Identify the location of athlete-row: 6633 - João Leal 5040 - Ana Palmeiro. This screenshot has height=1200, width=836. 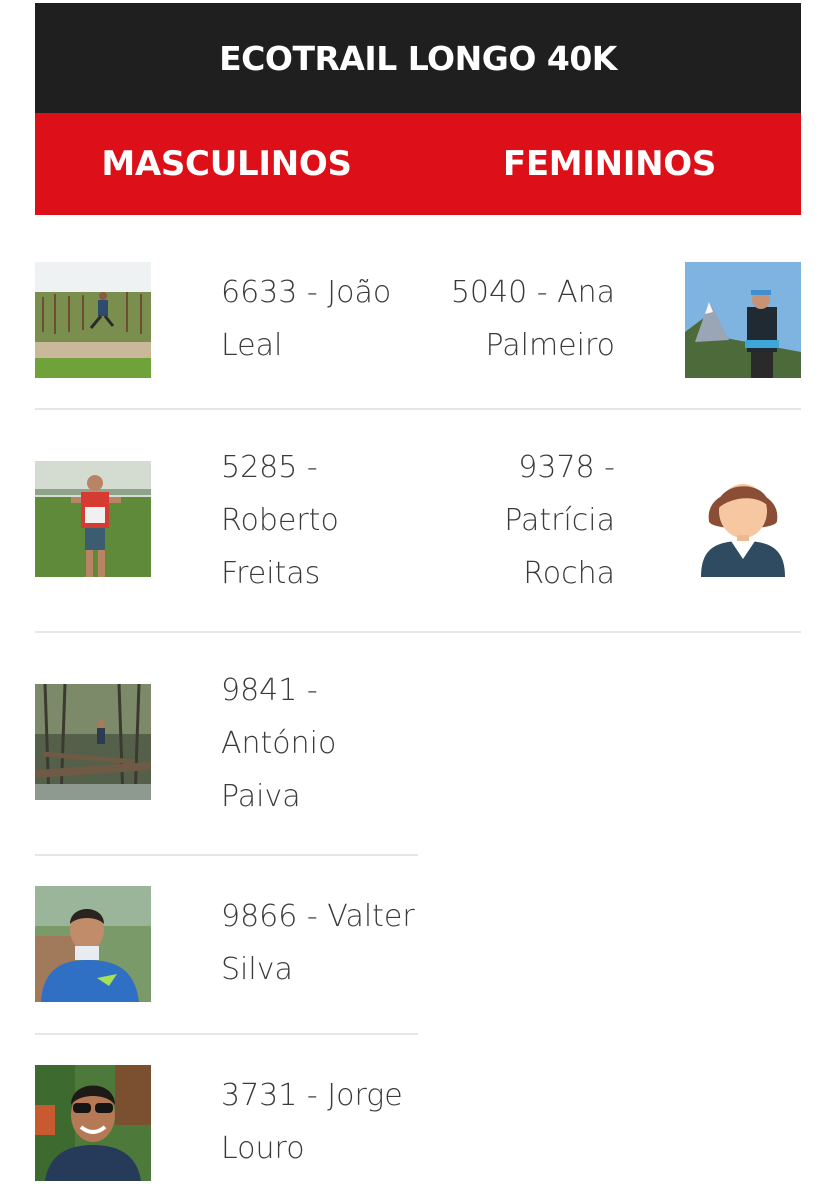
(418, 312).